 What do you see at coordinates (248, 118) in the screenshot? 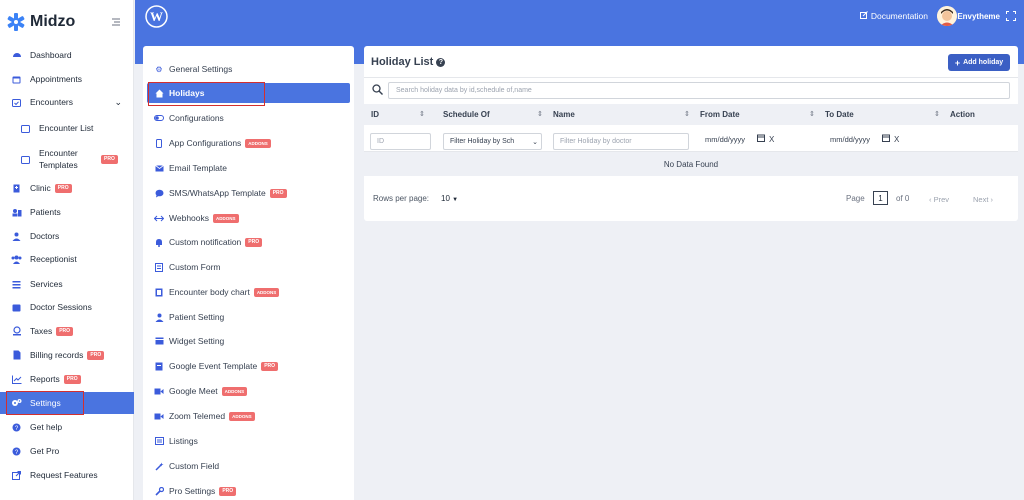
I see `settings-item-configurations: Configurations` at bounding box center [248, 118].